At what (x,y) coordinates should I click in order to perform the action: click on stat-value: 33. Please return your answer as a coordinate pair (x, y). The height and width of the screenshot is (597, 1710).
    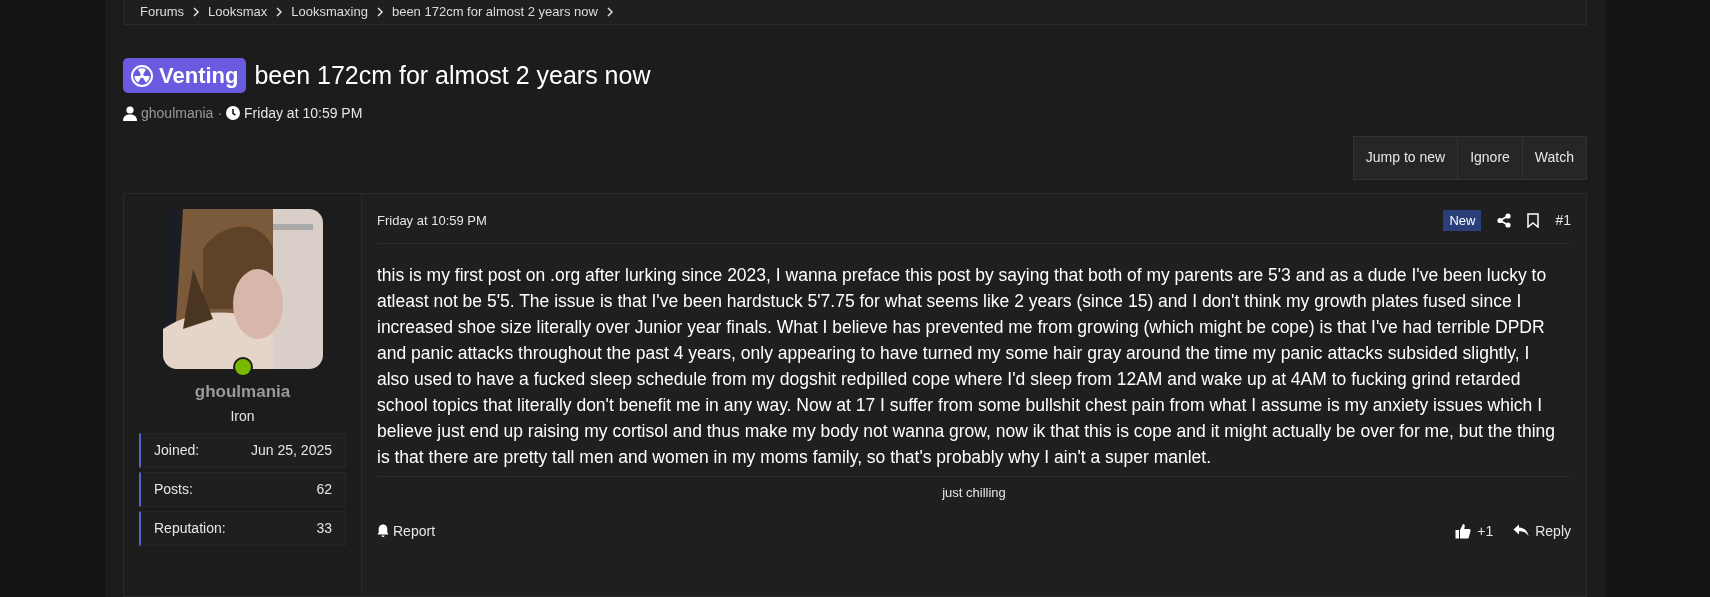
    Looking at the image, I should click on (324, 528).